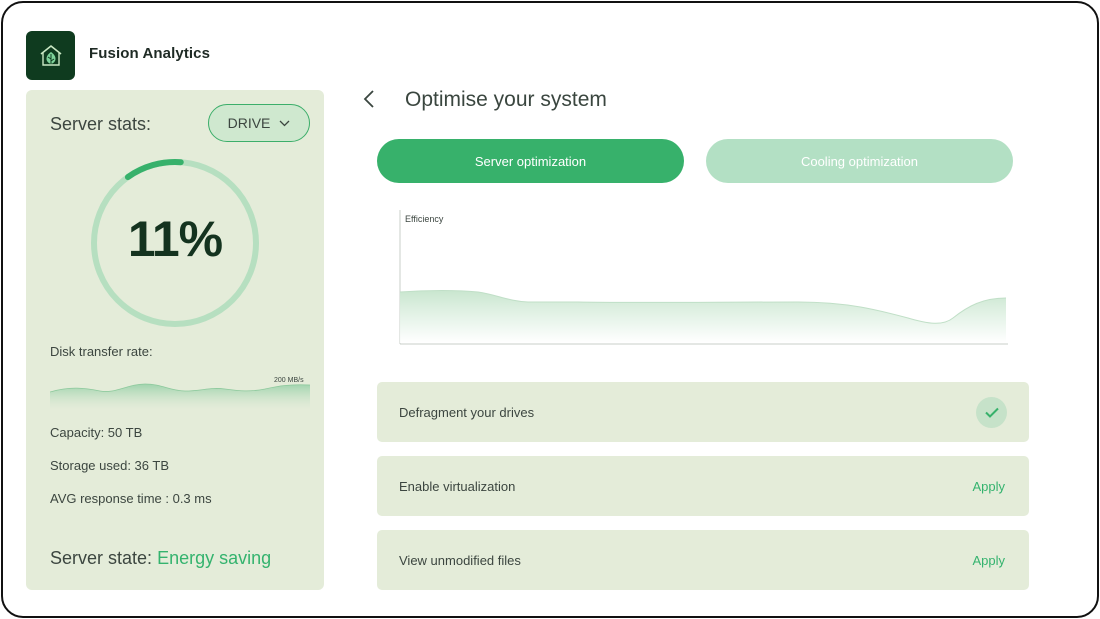 The image size is (1100, 619). What do you see at coordinates (284, 123) in the screenshot?
I see `chevron-down-icon` at bounding box center [284, 123].